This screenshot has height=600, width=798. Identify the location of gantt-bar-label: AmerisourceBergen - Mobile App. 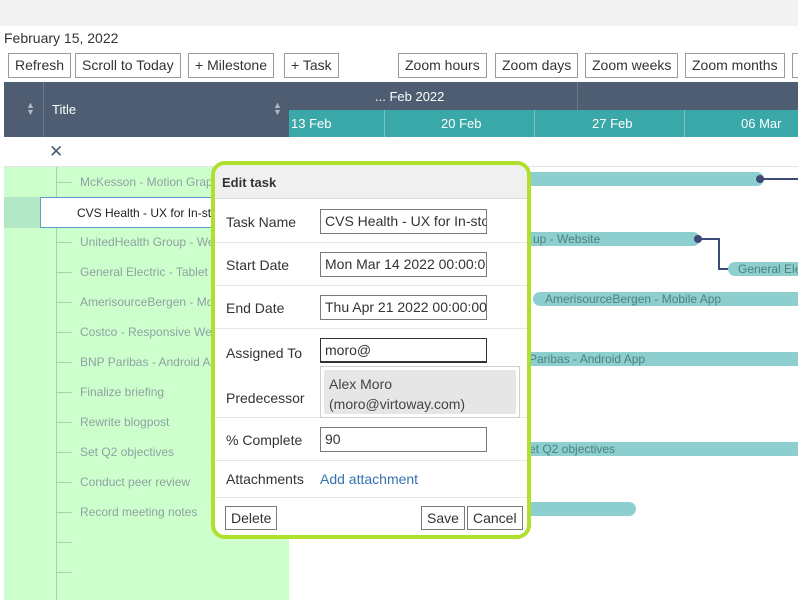
(633, 299).